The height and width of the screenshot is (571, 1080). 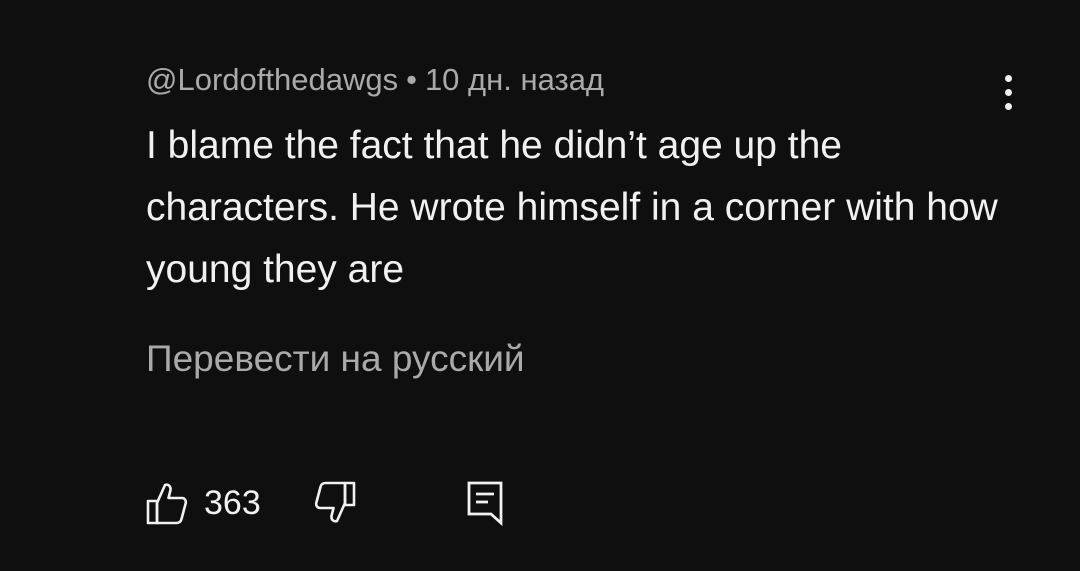 I want to click on dislike-button, so click(x=335, y=503).